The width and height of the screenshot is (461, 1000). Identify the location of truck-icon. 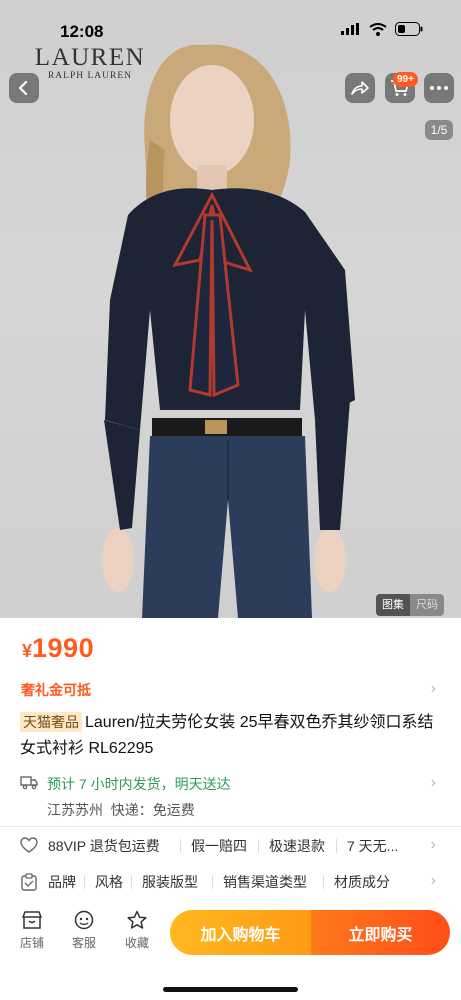
(29, 783).